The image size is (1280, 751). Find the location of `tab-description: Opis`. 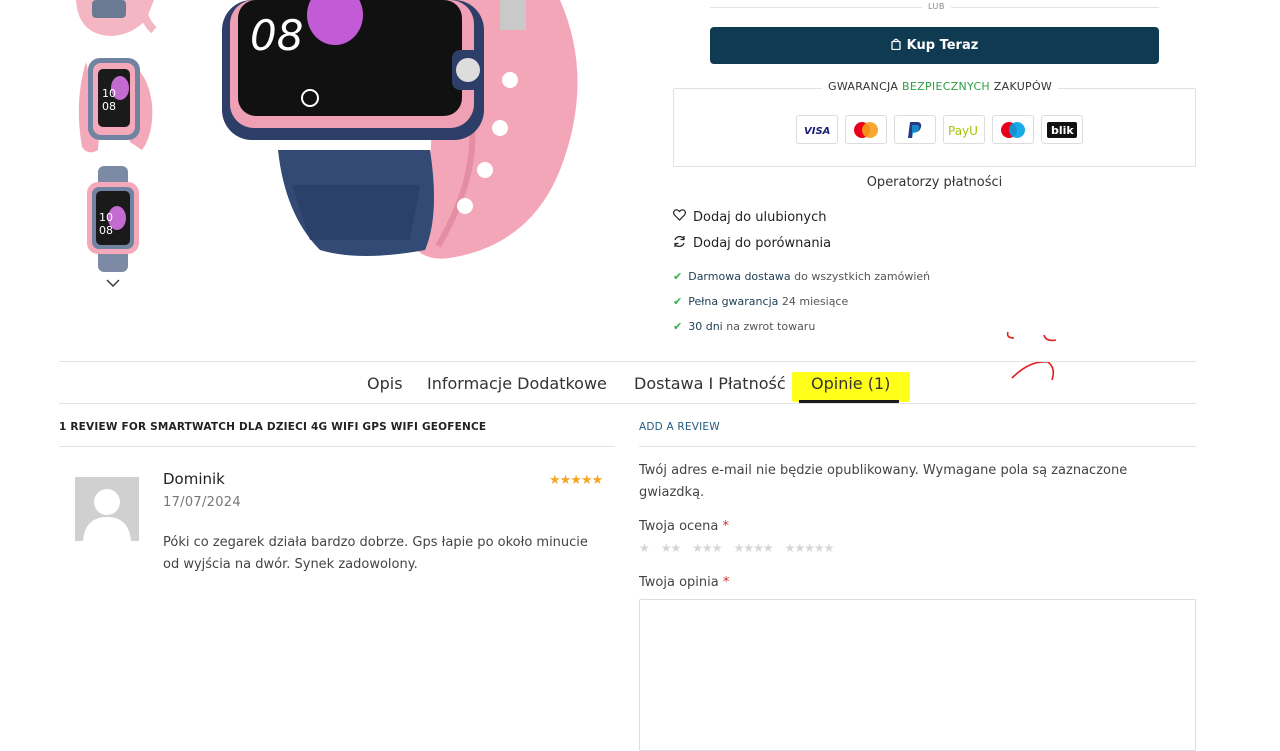

tab-description: Opis is located at coordinates (385, 383).